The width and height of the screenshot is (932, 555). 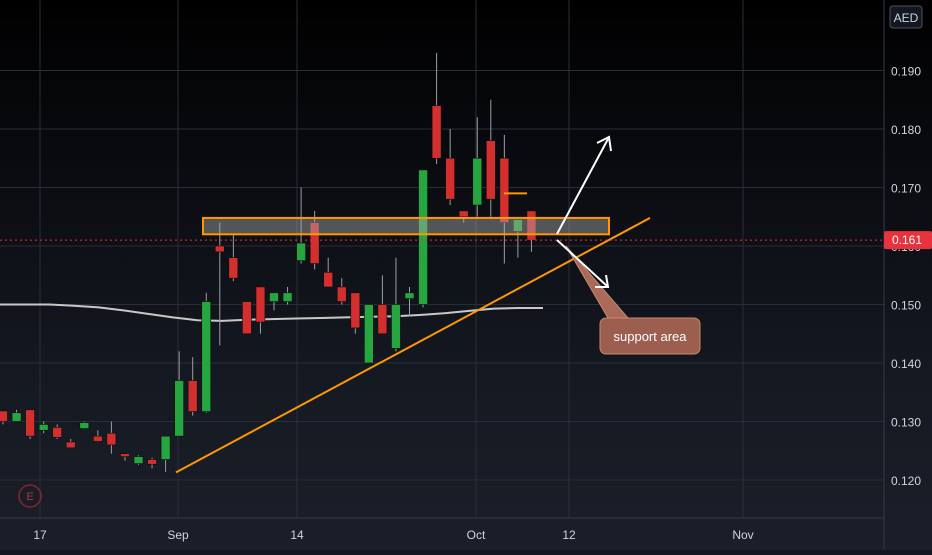 What do you see at coordinates (906, 481) in the screenshot?
I see `y-tick-label: 0.120` at bounding box center [906, 481].